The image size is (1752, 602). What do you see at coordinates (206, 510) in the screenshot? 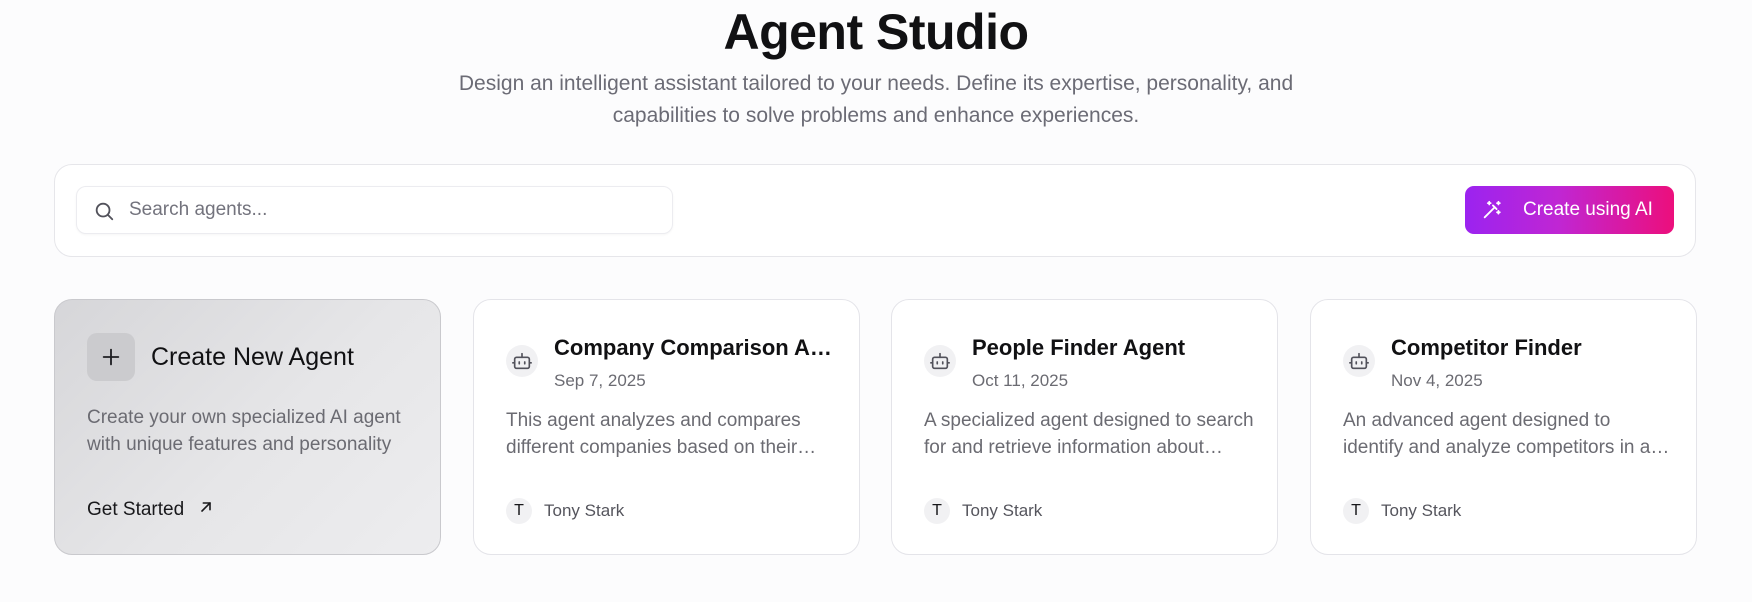
I see `arrow-up-right-icon` at bounding box center [206, 510].